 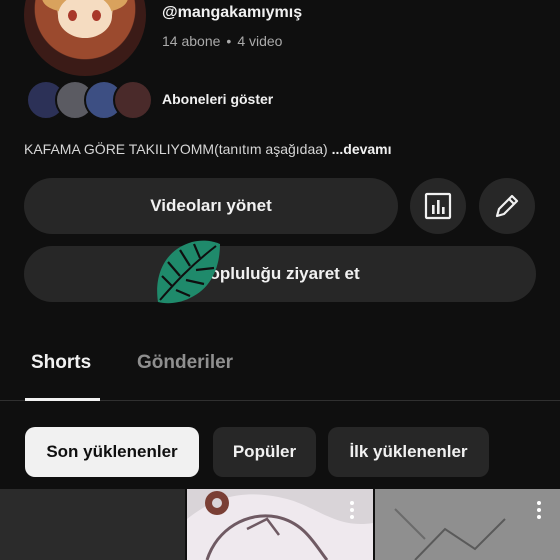 What do you see at coordinates (362, 149) in the screenshot?
I see `description-more: ...devamı` at bounding box center [362, 149].